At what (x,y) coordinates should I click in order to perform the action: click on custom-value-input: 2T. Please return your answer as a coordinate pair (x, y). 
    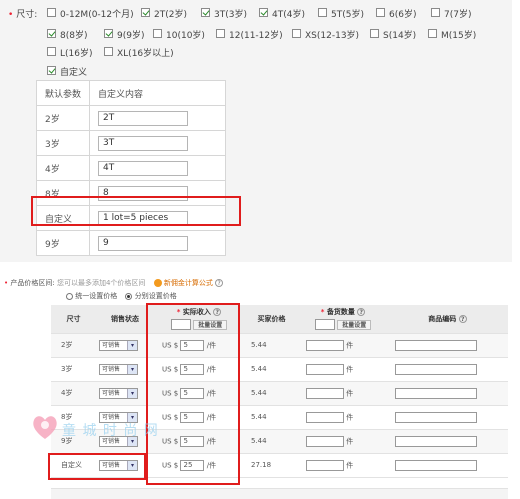
    Looking at the image, I should click on (143, 118).